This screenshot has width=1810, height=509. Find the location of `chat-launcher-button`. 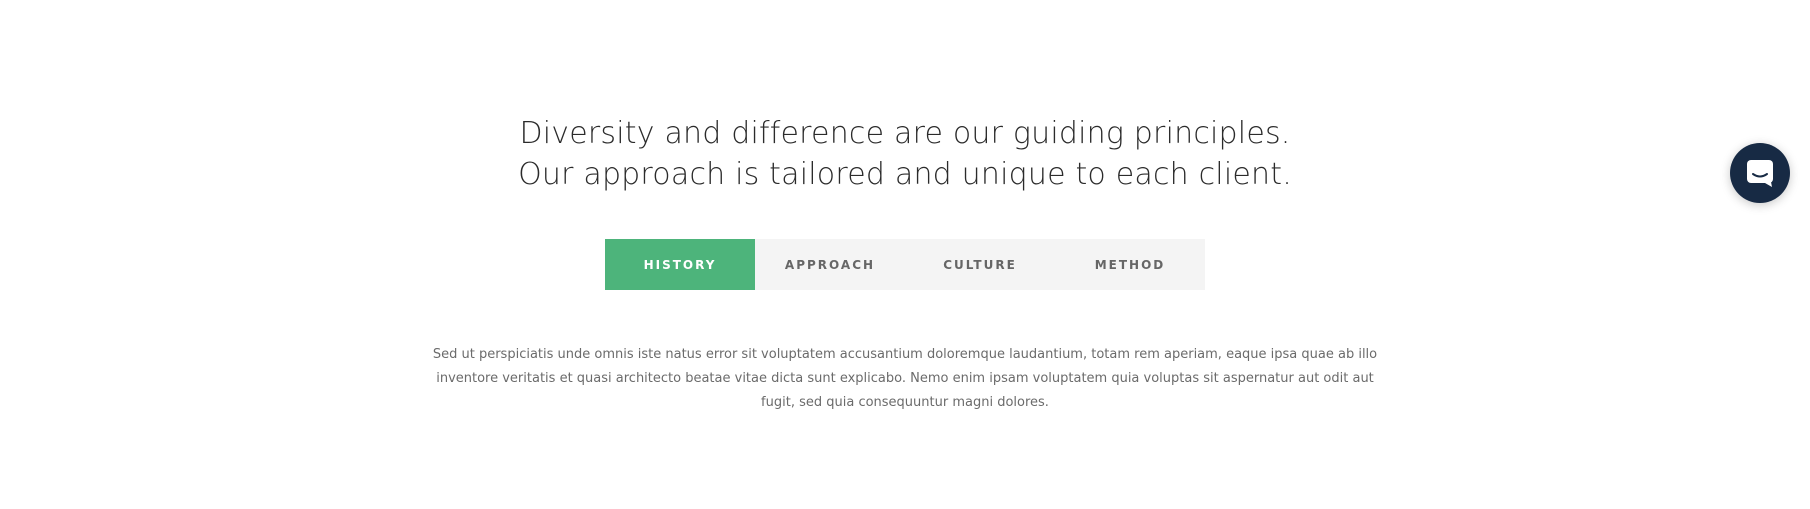

chat-launcher-button is located at coordinates (1760, 173).